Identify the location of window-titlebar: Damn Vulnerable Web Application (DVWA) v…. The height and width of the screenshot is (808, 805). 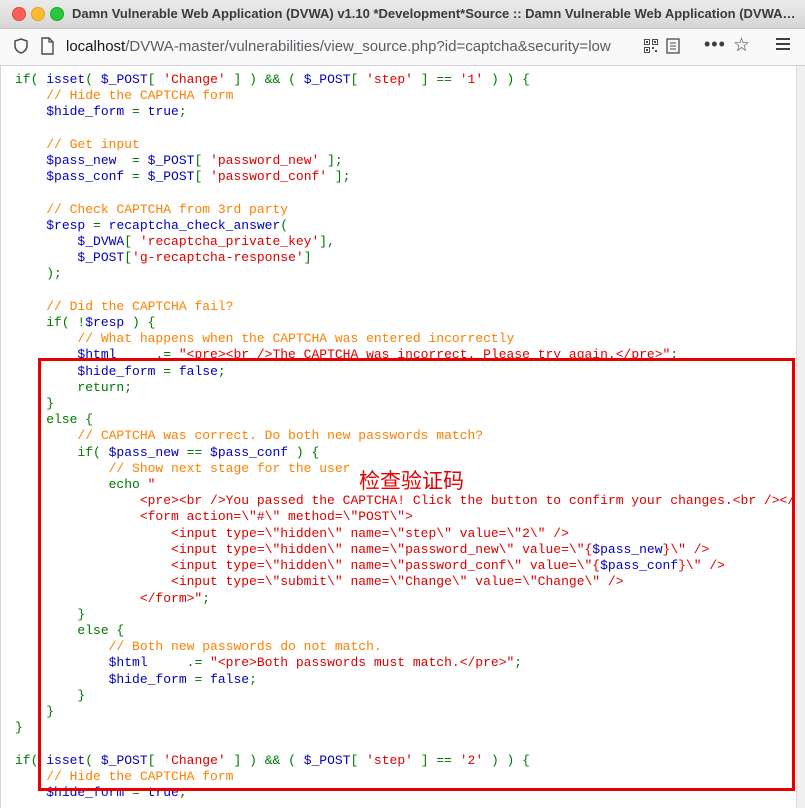
(402, 14).